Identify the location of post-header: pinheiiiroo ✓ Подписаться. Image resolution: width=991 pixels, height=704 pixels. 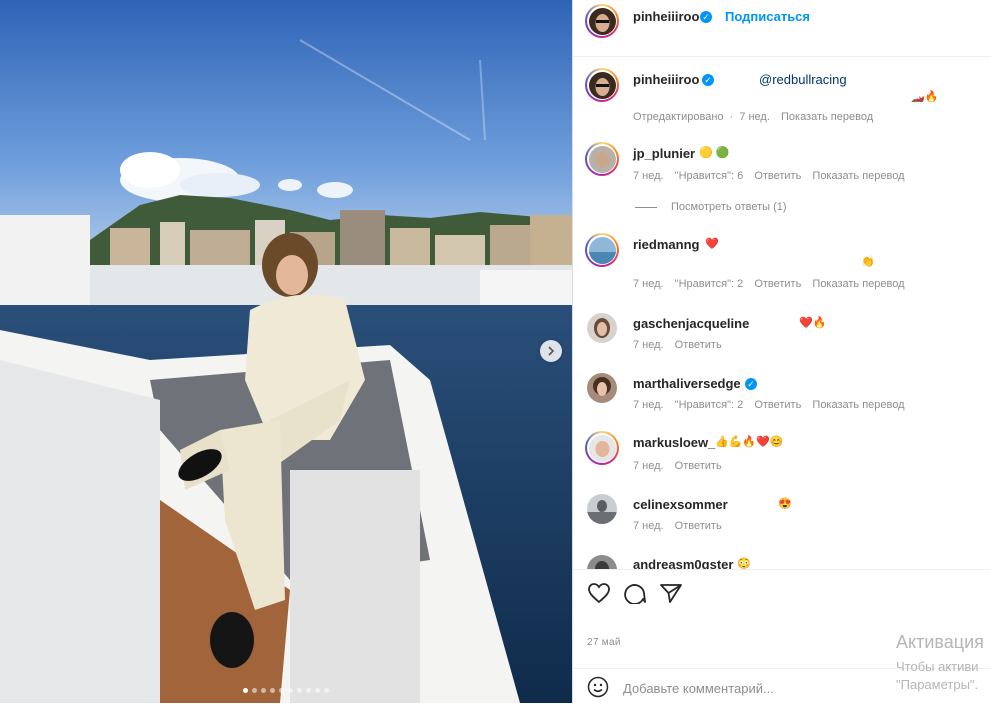
(782, 28).